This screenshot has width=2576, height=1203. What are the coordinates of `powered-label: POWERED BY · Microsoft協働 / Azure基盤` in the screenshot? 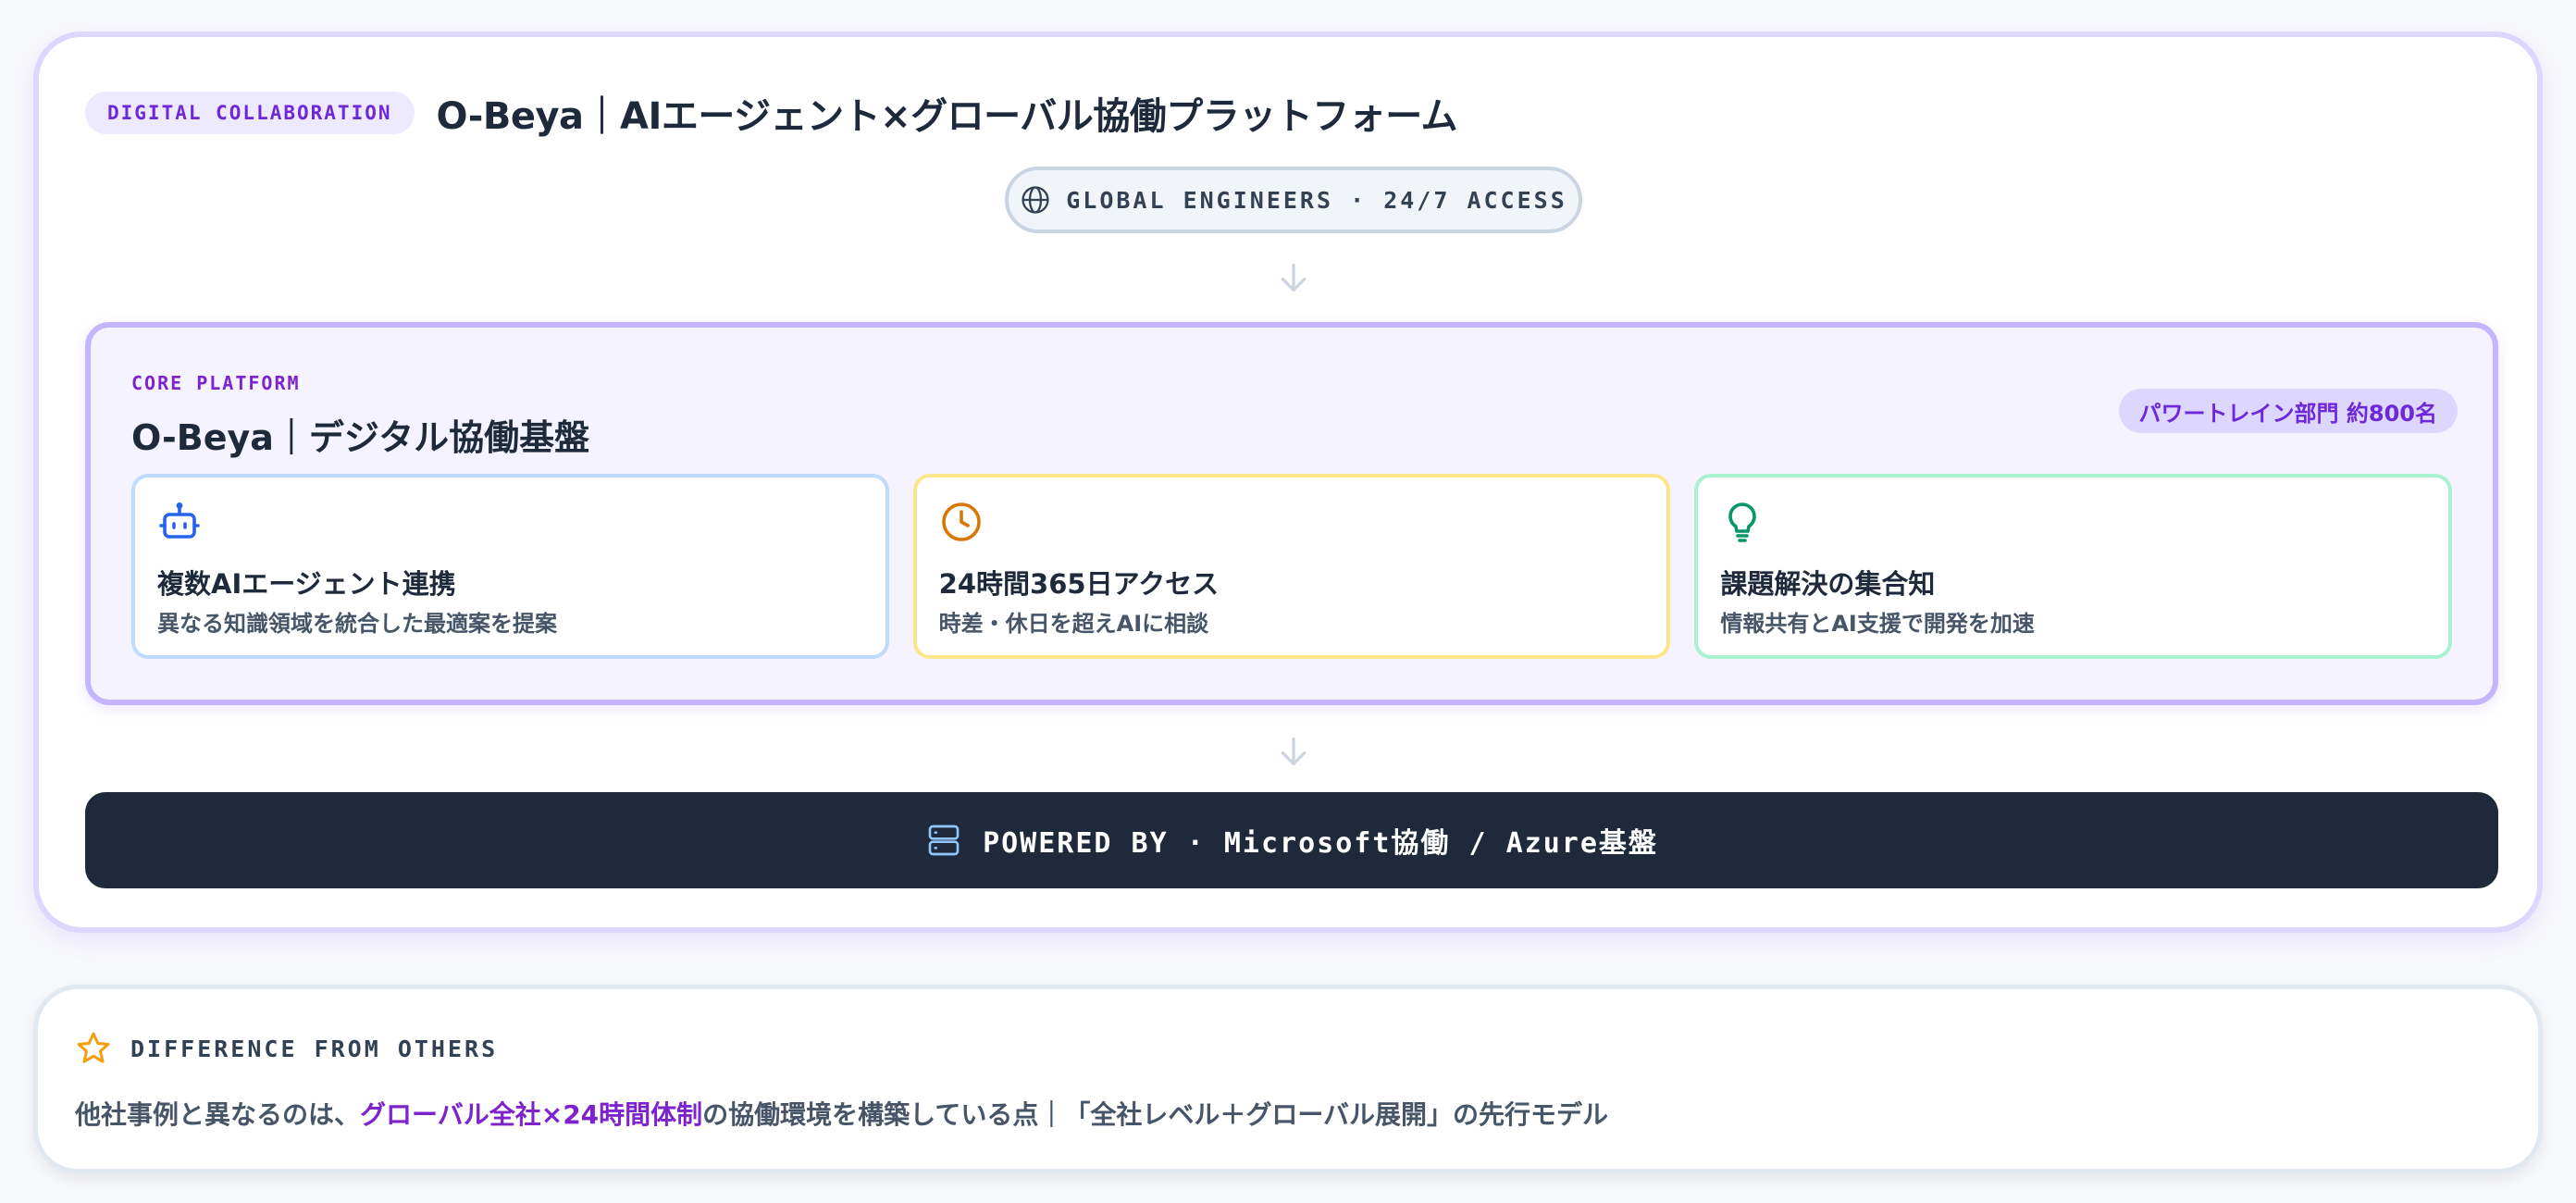 It's located at (1321, 843).